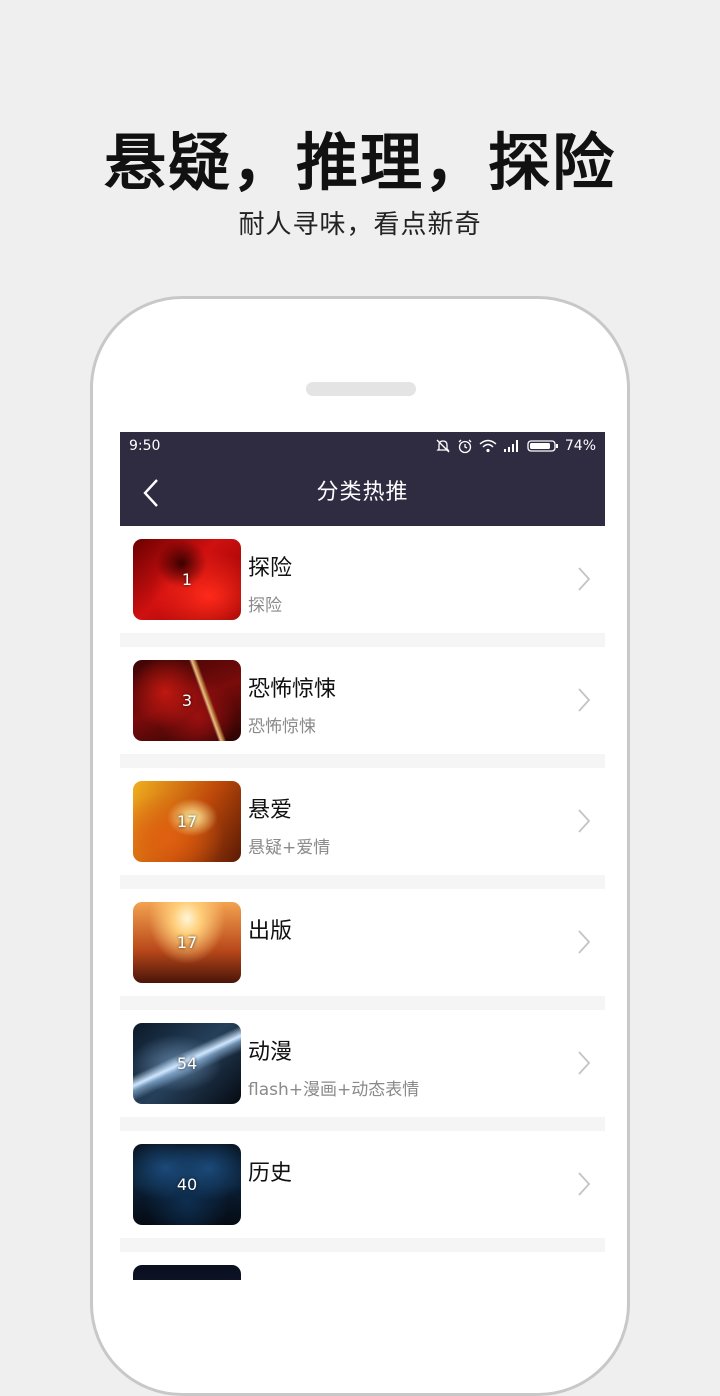 This screenshot has height=1396, width=720. I want to click on category-title: 恐怖惊悚, so click(292, 689).